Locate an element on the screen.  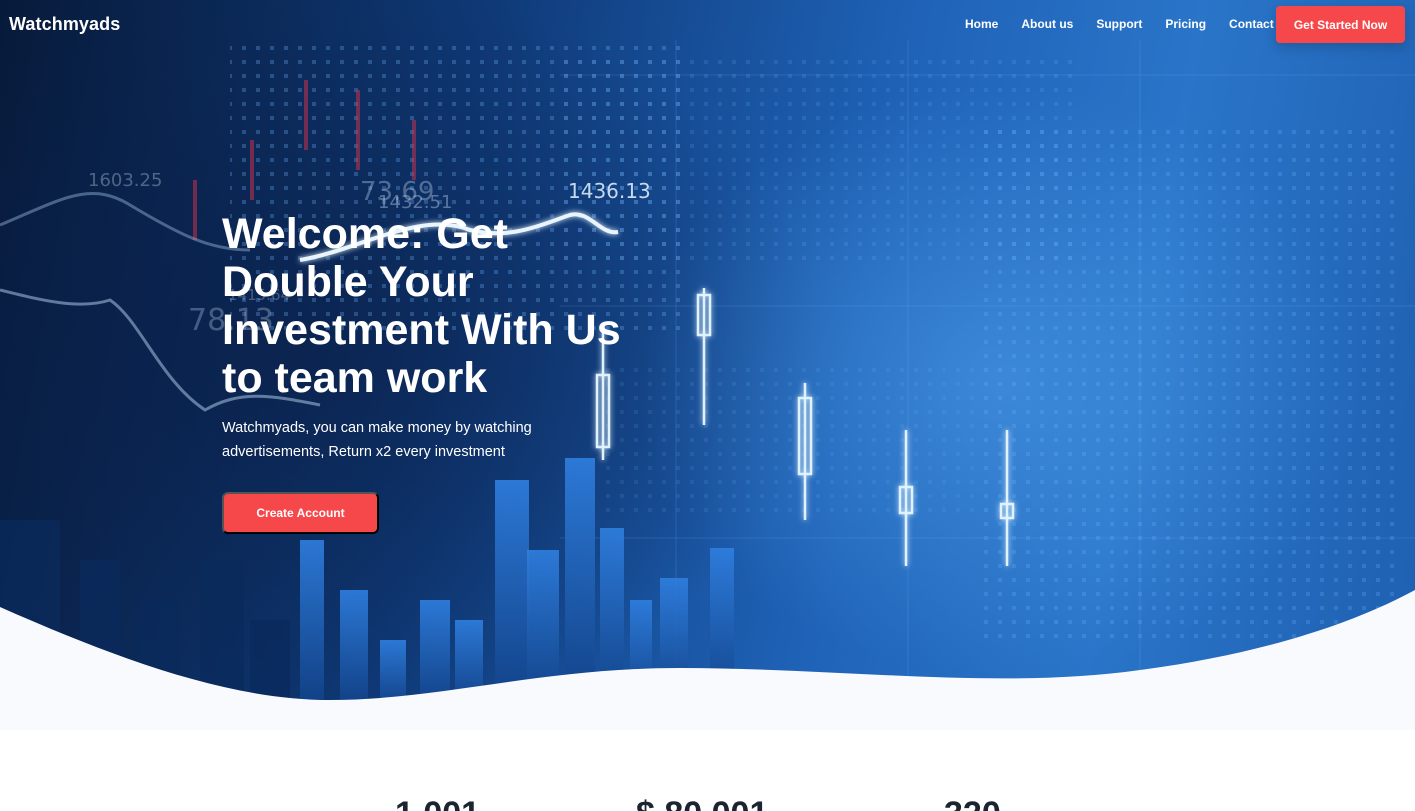
nav-support: Support is located at coordinates (1119, 24).